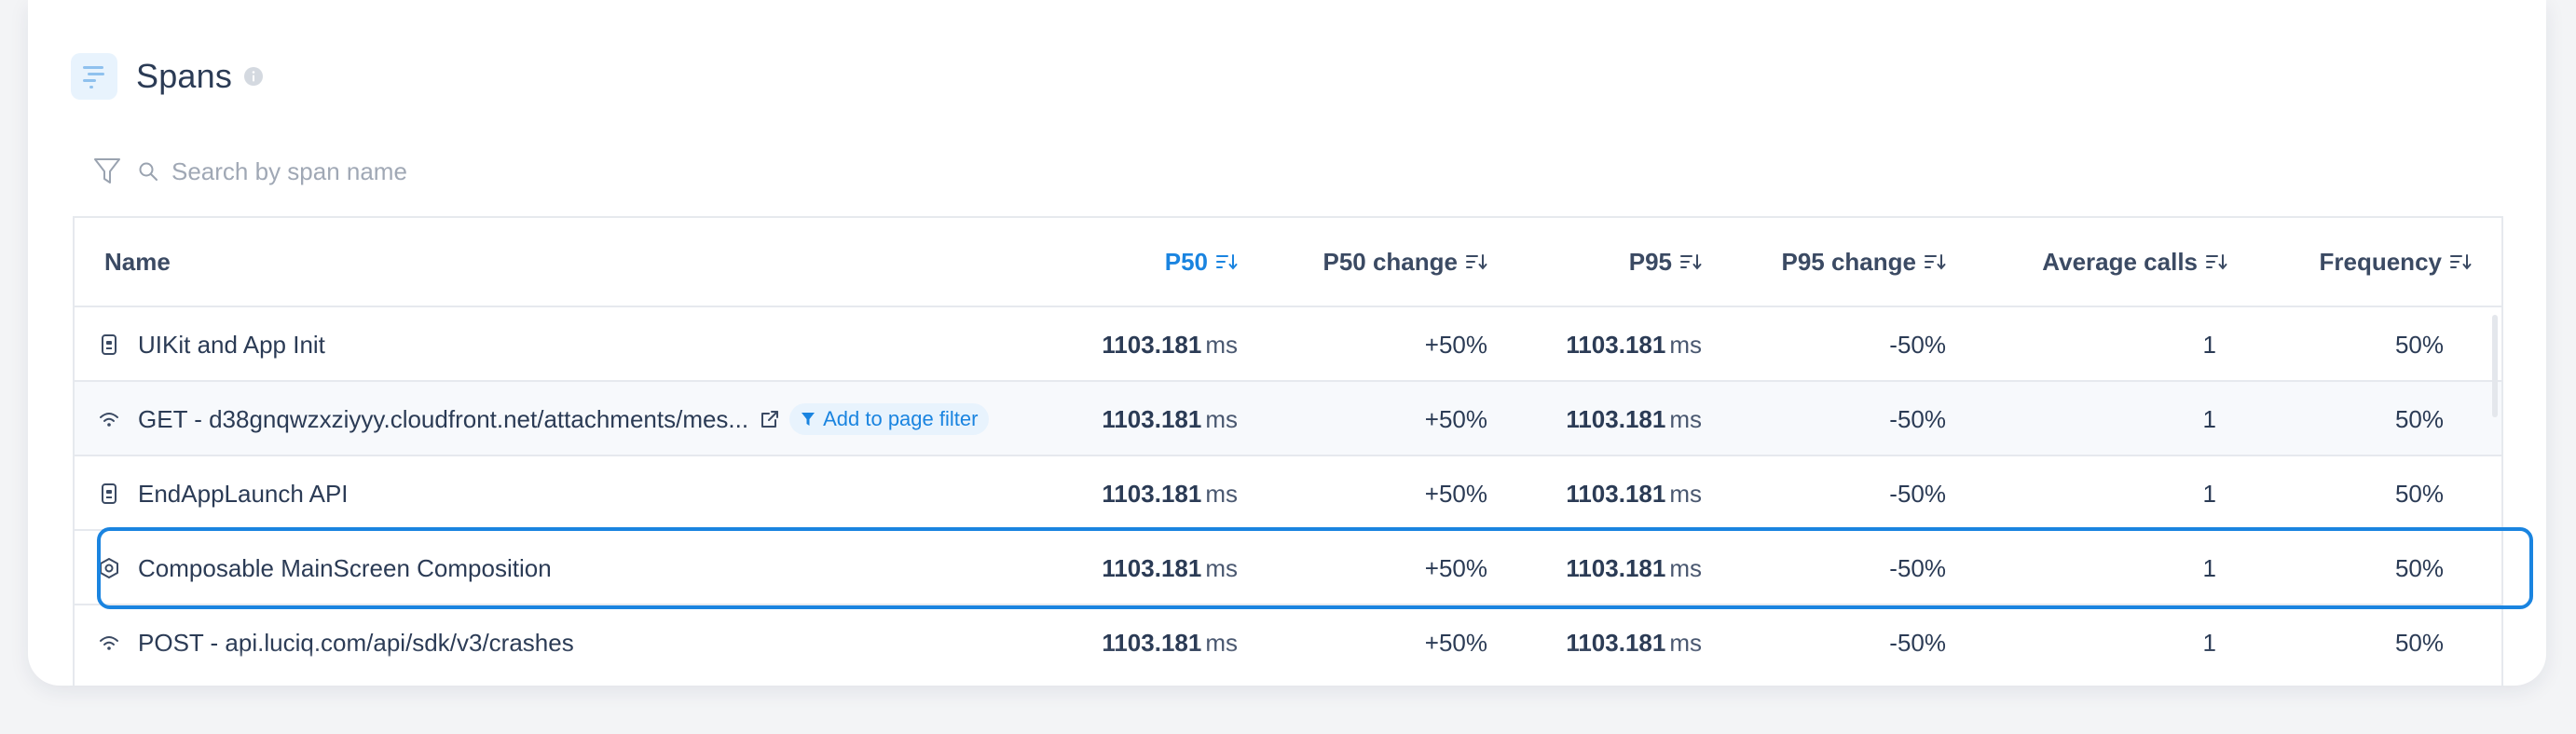 This screenshot has width=2576, height=734. Describe the element at coordinates (148, 171) in the screenshot. I see `search-icon` at that location.